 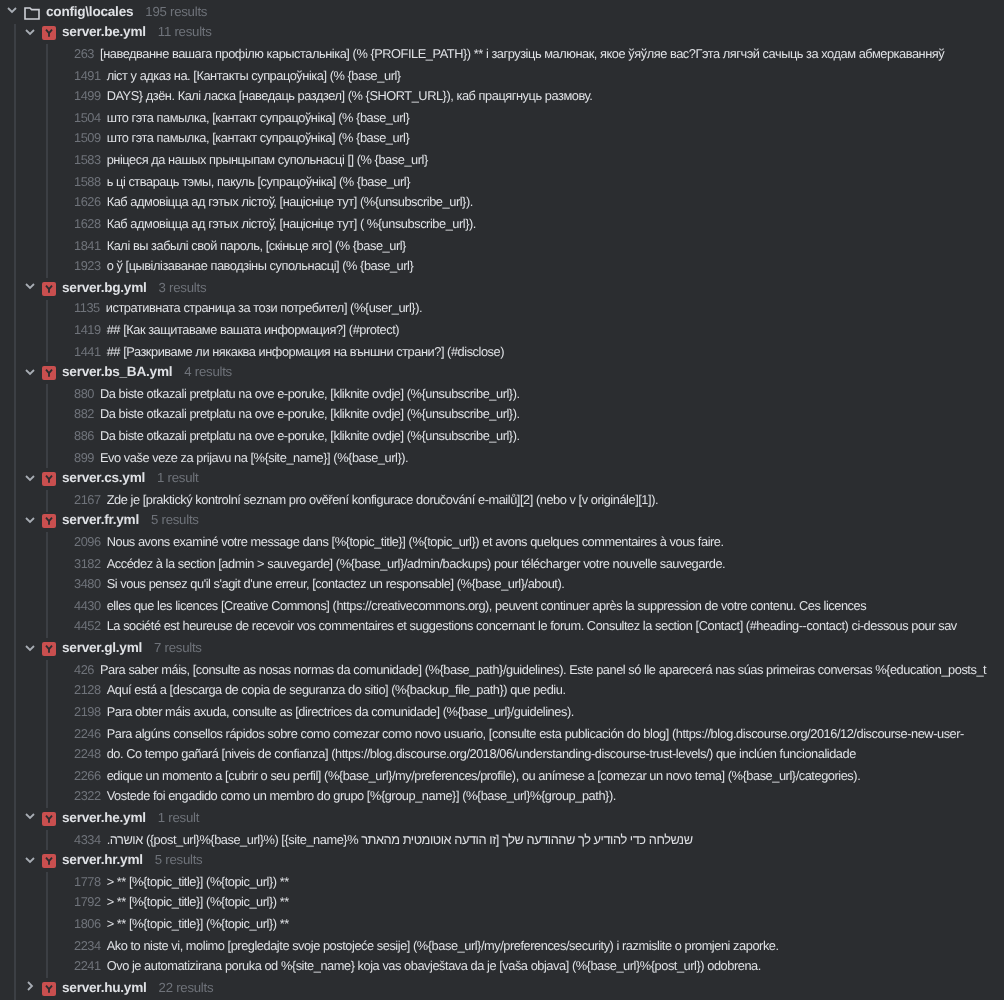 I want to click on chevron-right-icon, so click(x=30, y=986).